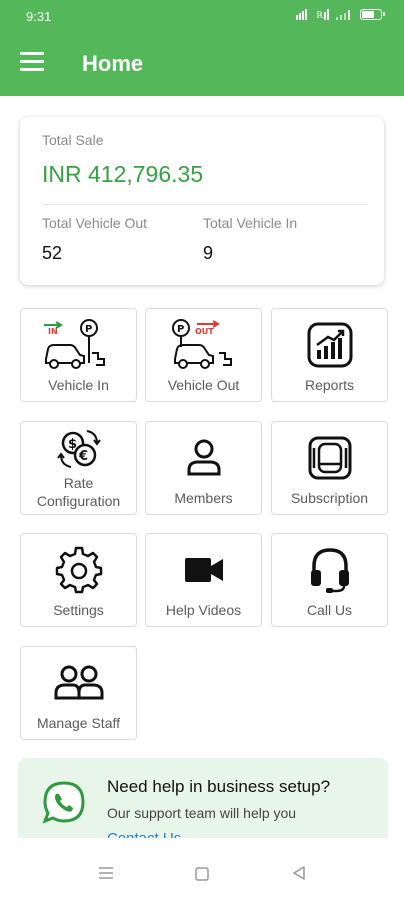 This screenshot has height=900, width=404. What do you see at coordinates (301, 14) in the screenshot?
I see `network-icon` at bounding box center [301, 14].